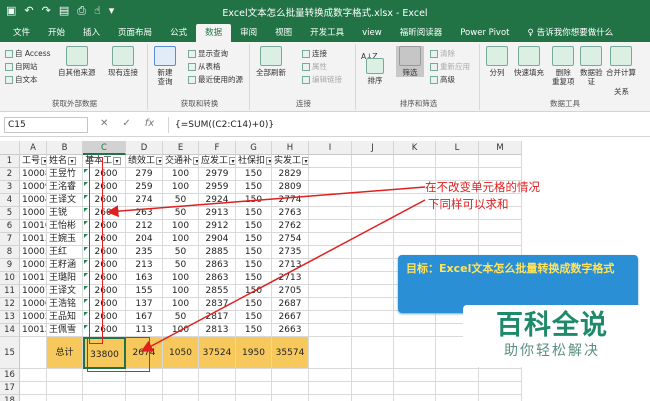 Image resolution: width=650 pixels, height=401 pixels. I want to click on goal-text: 目标：Excel文本怎么批量转换成数字格式, so click(510, 268).